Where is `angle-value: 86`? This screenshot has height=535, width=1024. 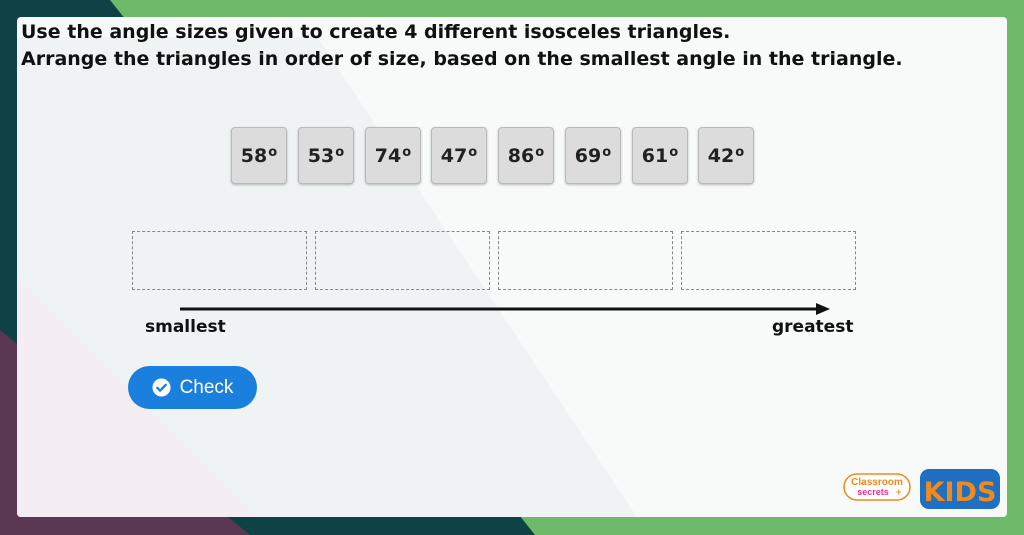 angle-value: 86 is located at coordinates (521, 155).